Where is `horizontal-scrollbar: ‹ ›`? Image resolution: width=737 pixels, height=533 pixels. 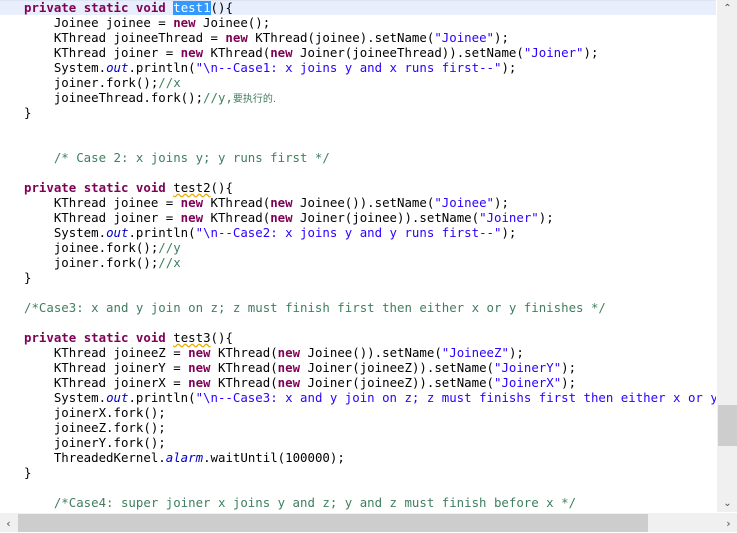
horizontal-scrollbar: ‹ › is located at coordinates (368, 522).